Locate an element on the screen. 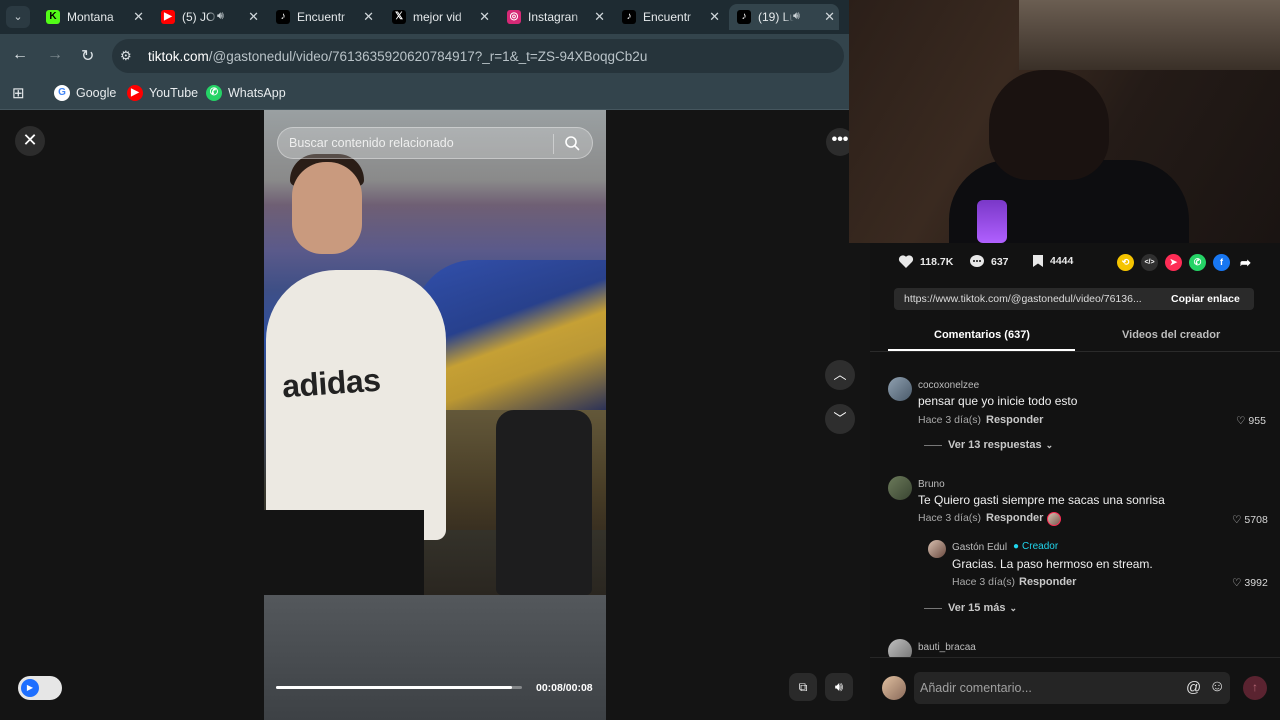  like-stat: 118.7K is located at coordinates (925, 261).